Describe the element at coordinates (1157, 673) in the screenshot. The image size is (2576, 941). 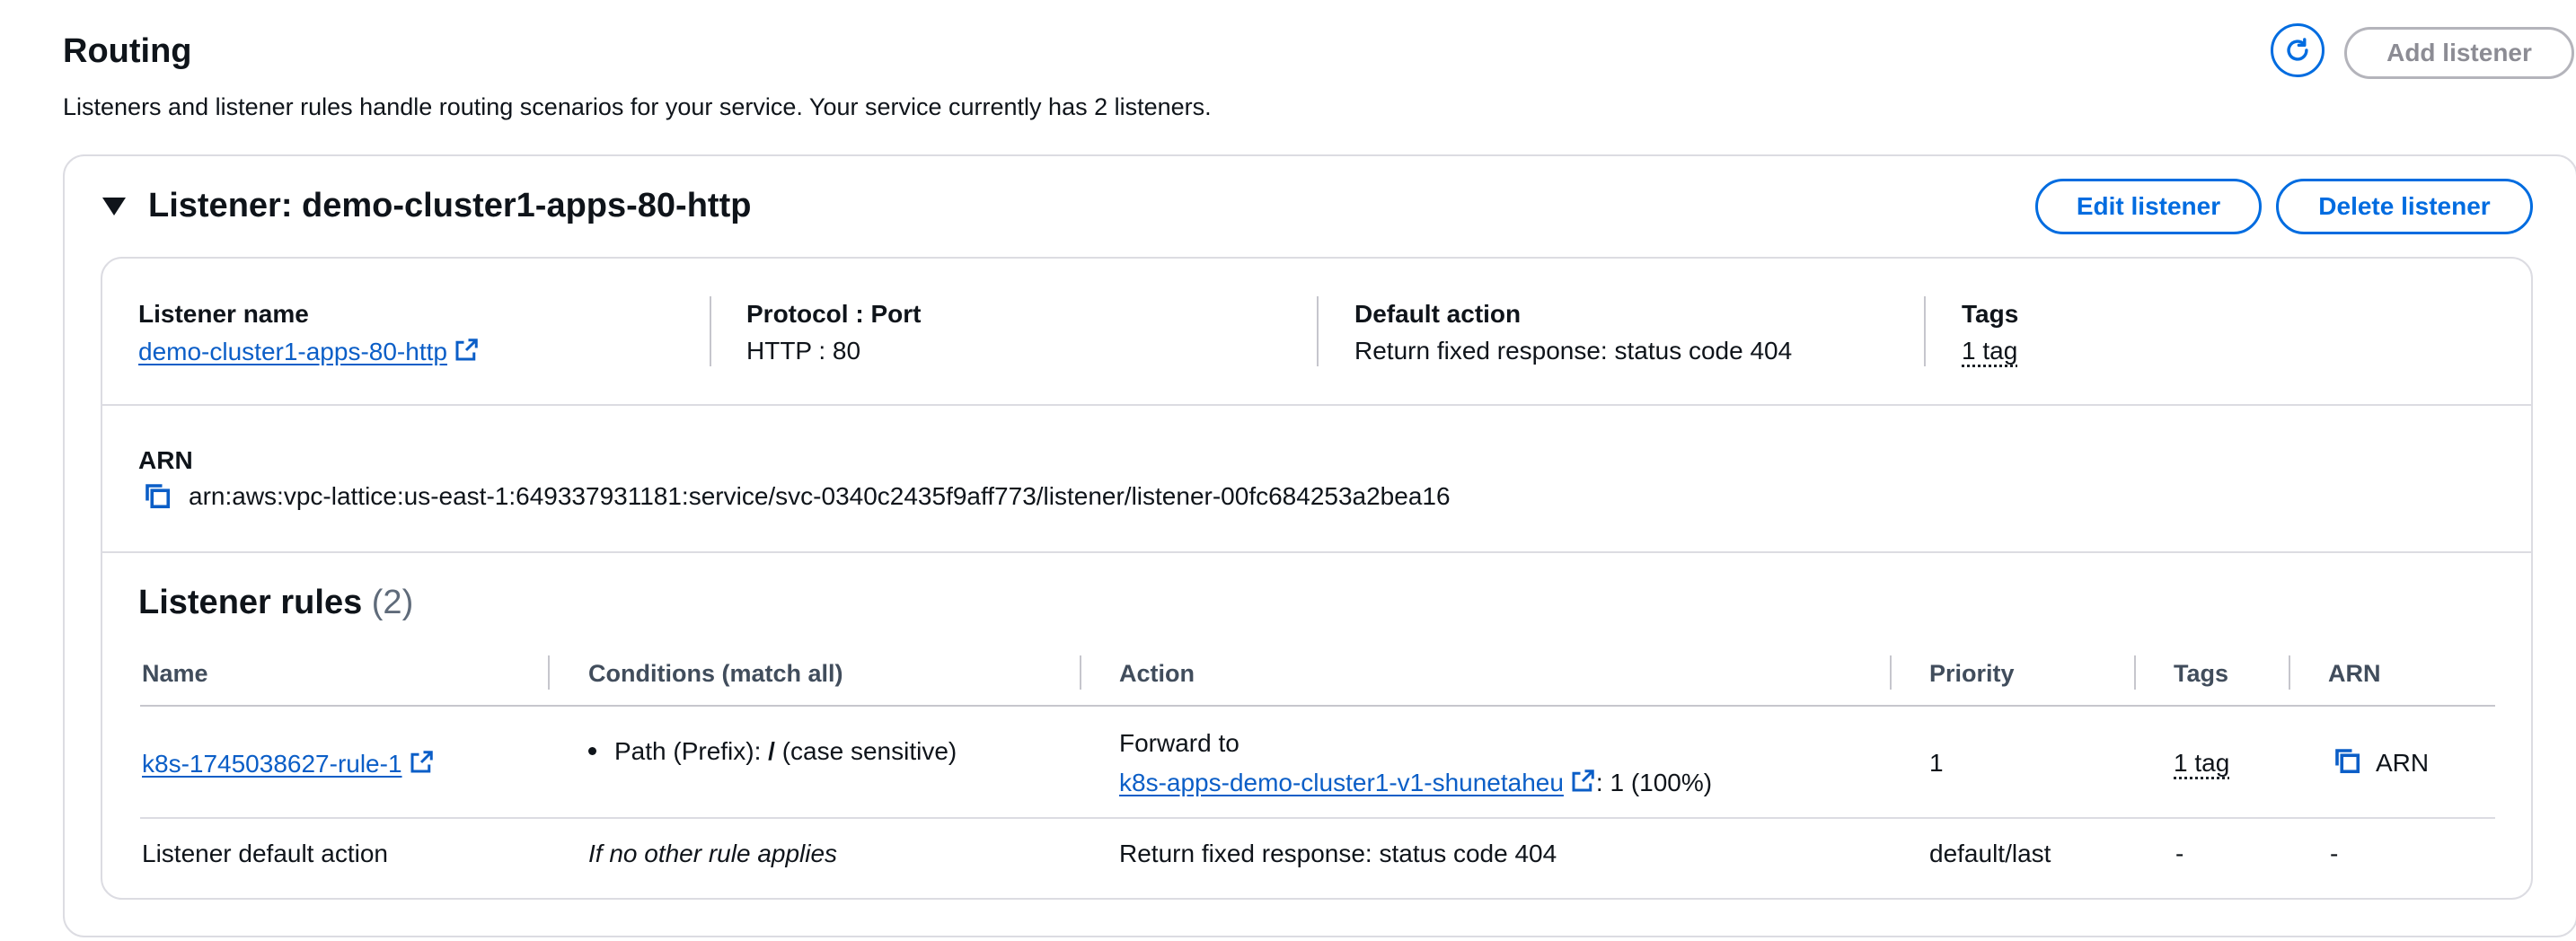
I see `column-header-action: Action` at that location.